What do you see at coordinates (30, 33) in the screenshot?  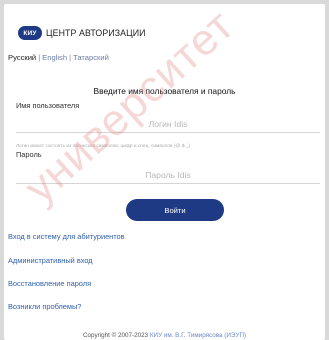 I see `university-logo: КИУ` at bounding box center [30, 33].